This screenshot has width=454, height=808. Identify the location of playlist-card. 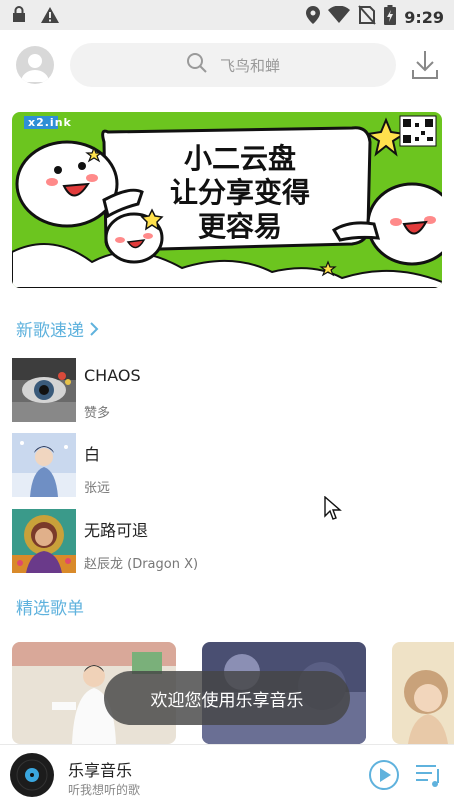
(423, 693).